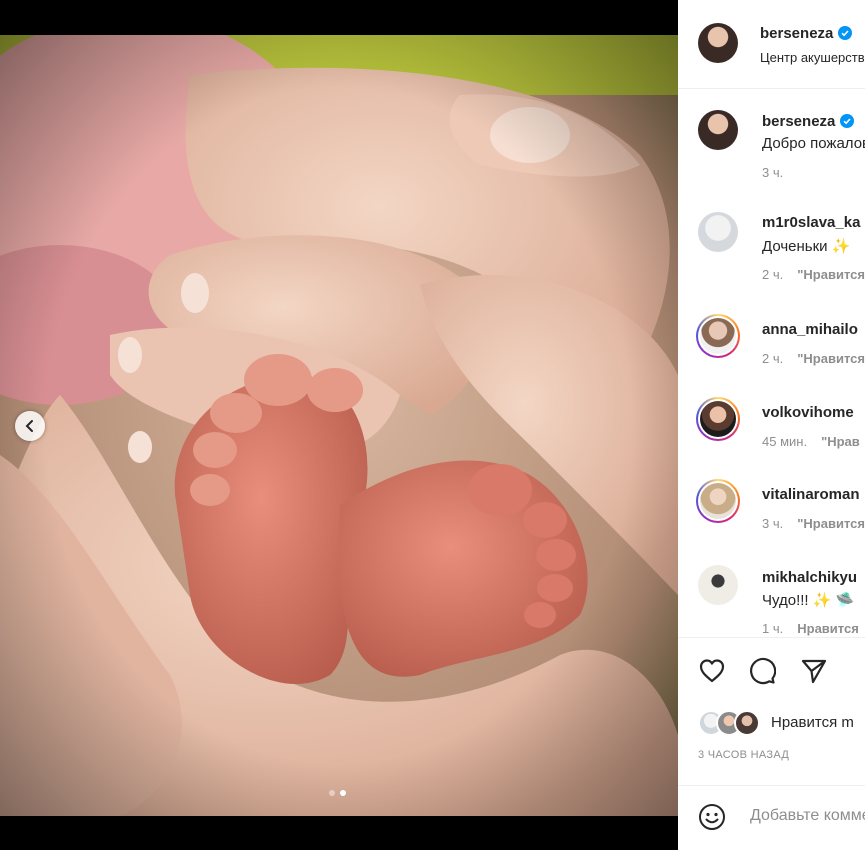  I want to click on comment-text: Чудо!!! ✨ 🛸, so click(808, 600).